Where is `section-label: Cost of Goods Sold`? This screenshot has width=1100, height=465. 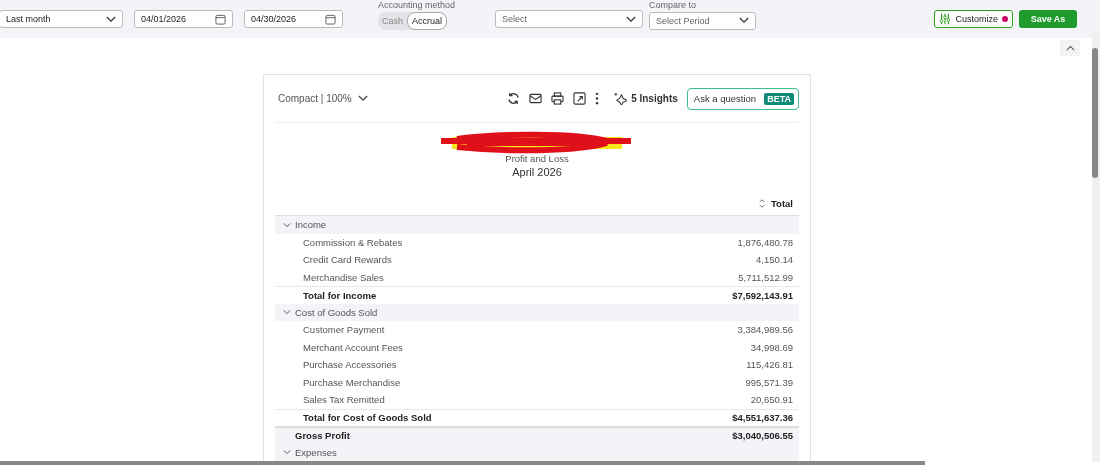 section-label: Cost of Goods Sold is located at coordinates (336, 312).